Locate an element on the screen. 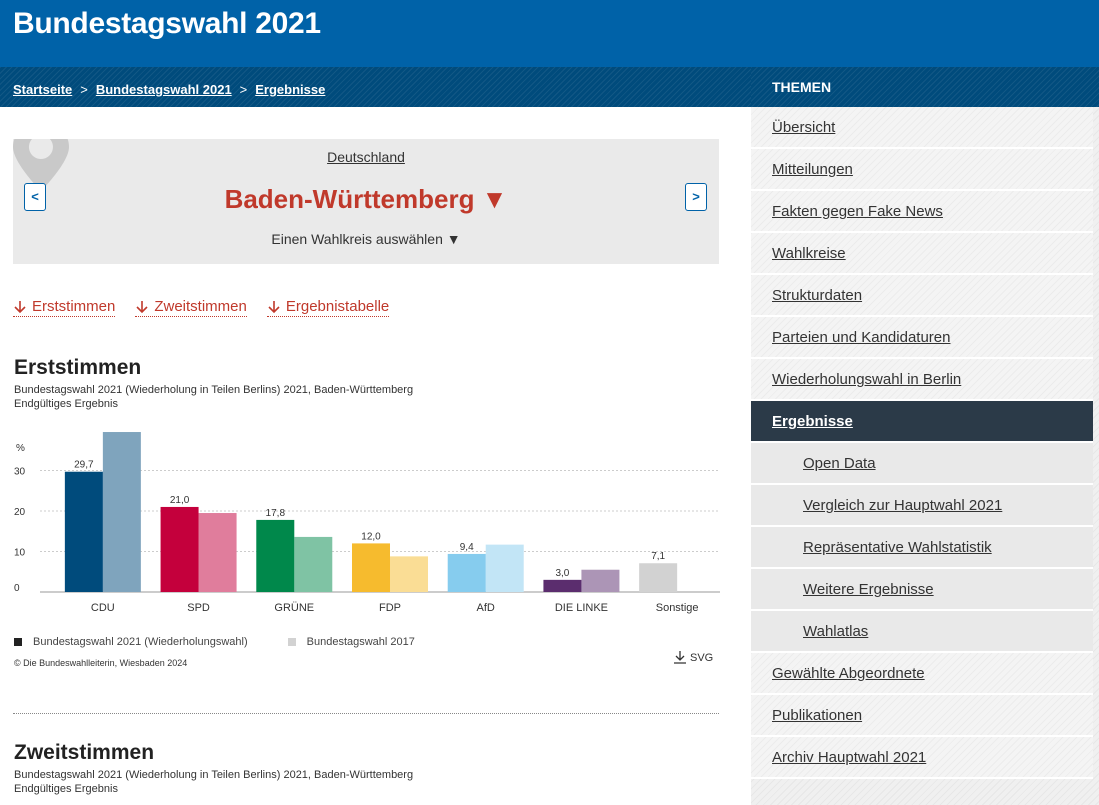 This screenshot has height=805, width=1099. sidebar-item-label: Gewählte Abgeordnete is located at coordinates (848, 673).